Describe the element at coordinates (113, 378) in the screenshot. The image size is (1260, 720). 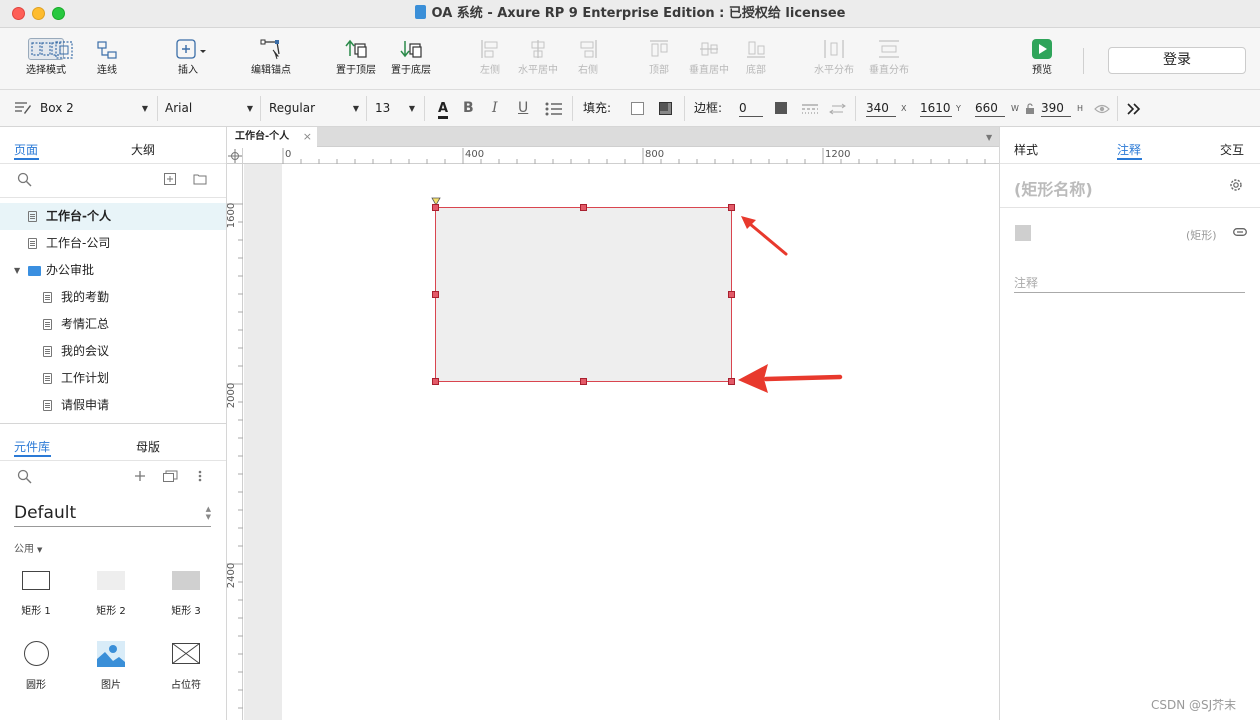
I see `page-item: 工作计划` at that location.